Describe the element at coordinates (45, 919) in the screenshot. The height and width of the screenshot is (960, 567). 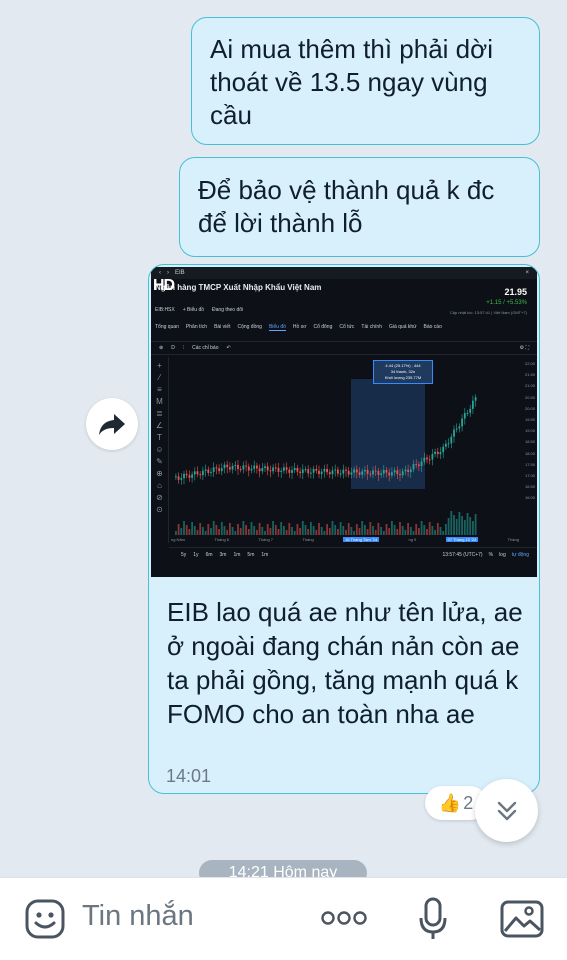
I see `sticker-icon` at that location.